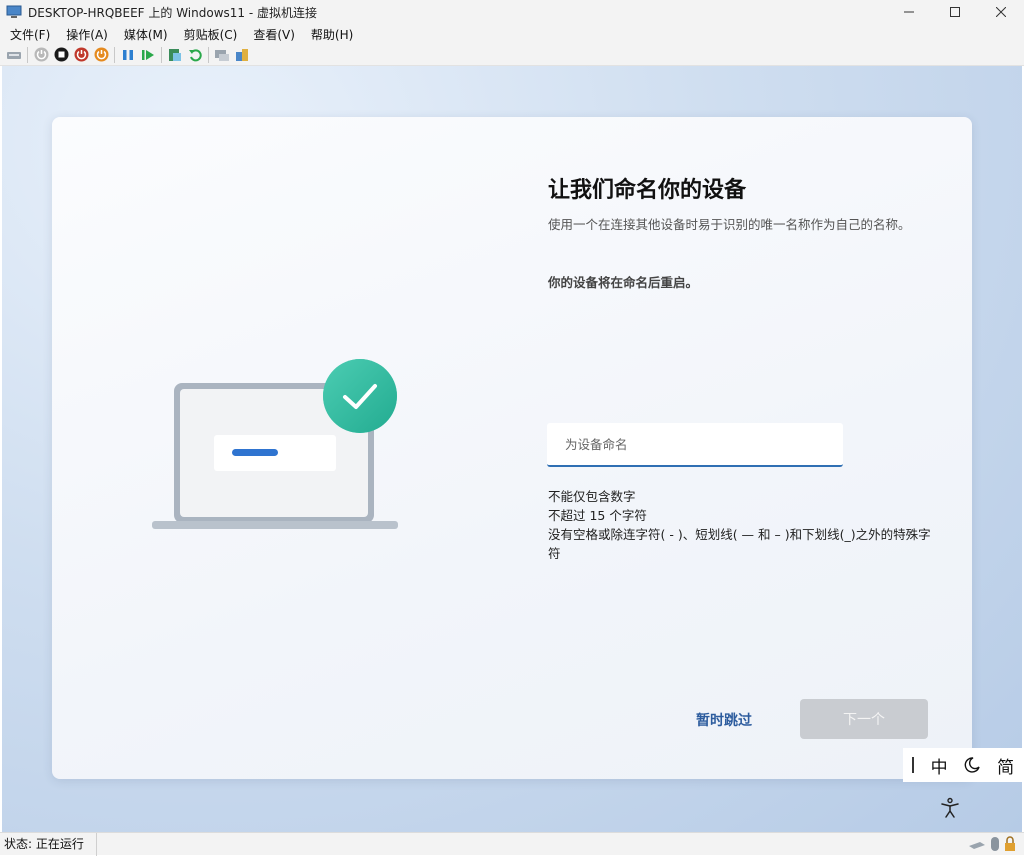 The width and height of the screenshot is (1024, 856). I want to click on status-text: 状态: 正在运行, so click(48, 844).